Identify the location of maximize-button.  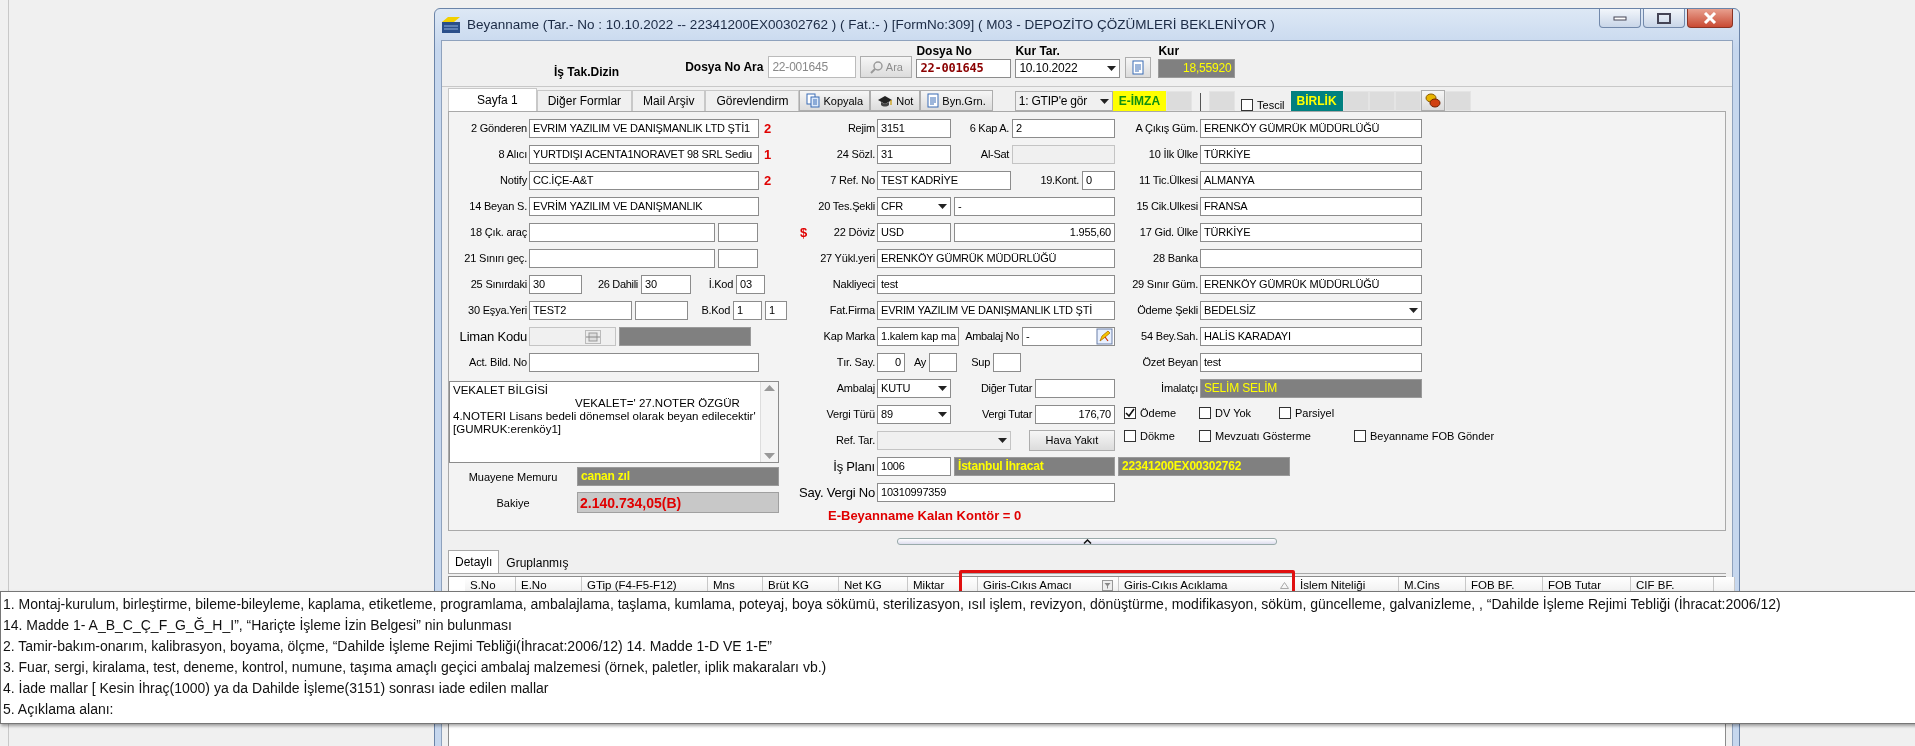
(1664, 18).